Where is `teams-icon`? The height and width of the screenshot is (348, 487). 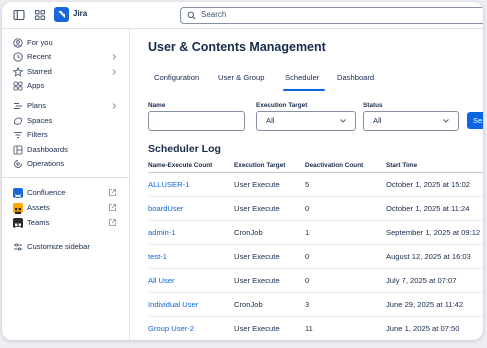
teams-icon is located at coordinates (18, 223).